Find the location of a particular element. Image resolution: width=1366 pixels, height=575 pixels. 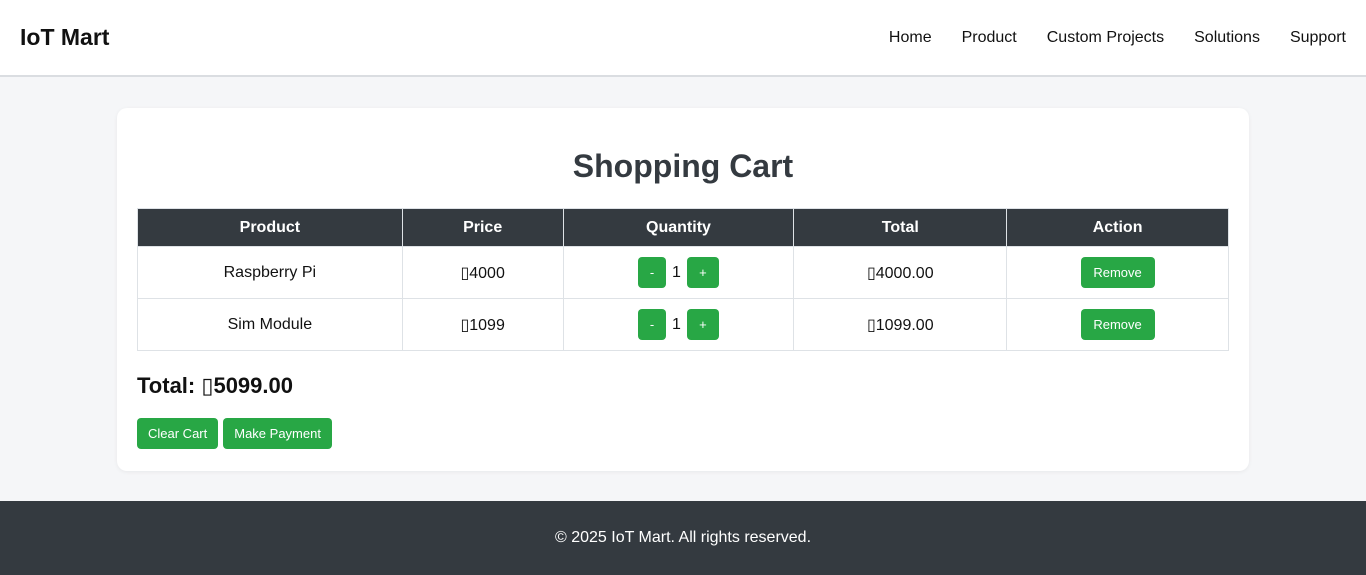

col-header-quantity: Quantity is located at coordinates (678, 227).